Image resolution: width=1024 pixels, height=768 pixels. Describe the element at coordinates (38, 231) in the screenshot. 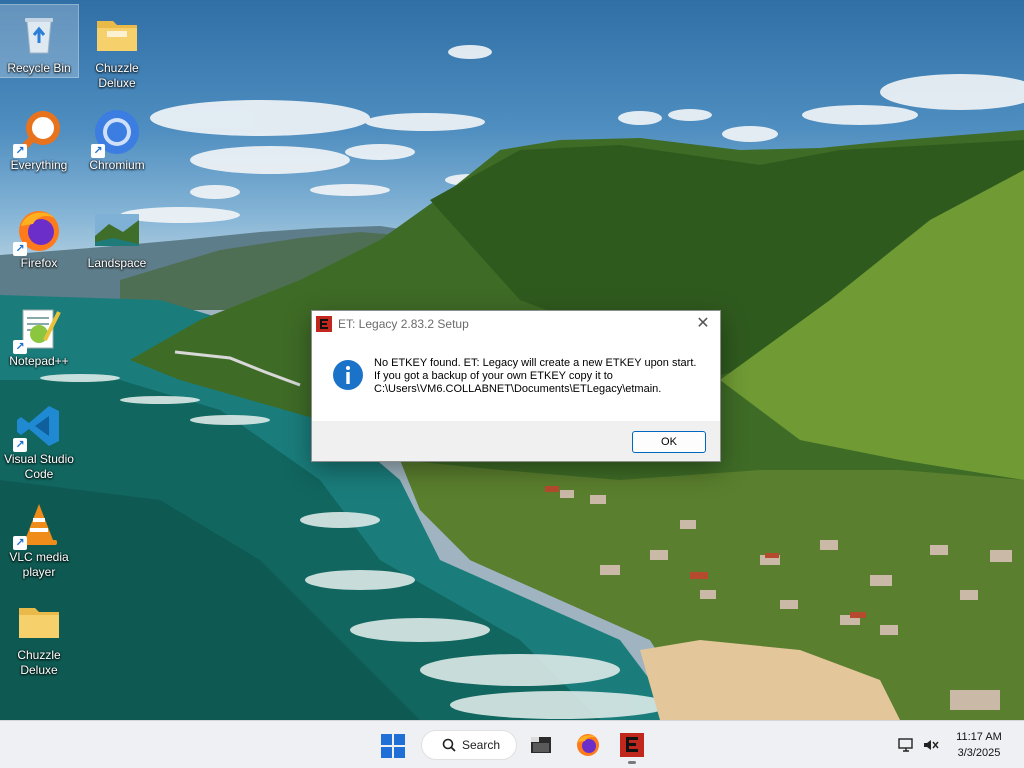

I see `firefox-icon: ↗` at that location.